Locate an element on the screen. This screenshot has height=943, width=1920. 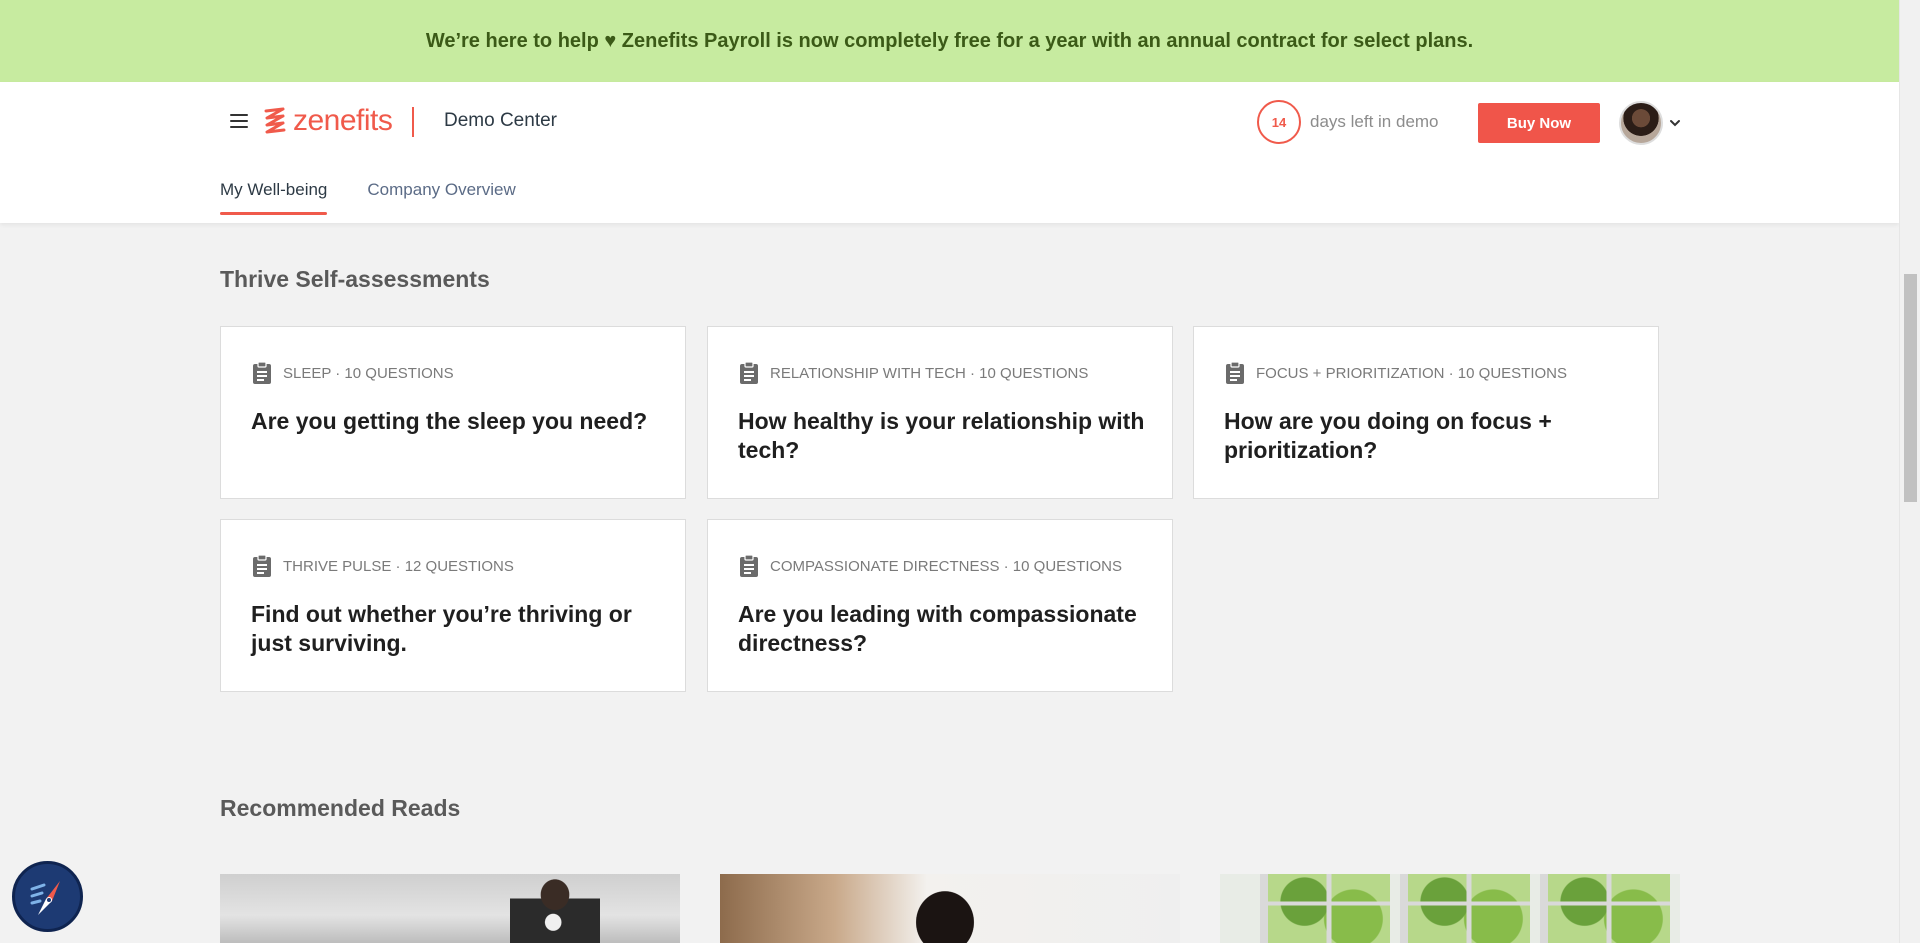
buy-now-button: Buy Now is located at coordinates (1539, 123).